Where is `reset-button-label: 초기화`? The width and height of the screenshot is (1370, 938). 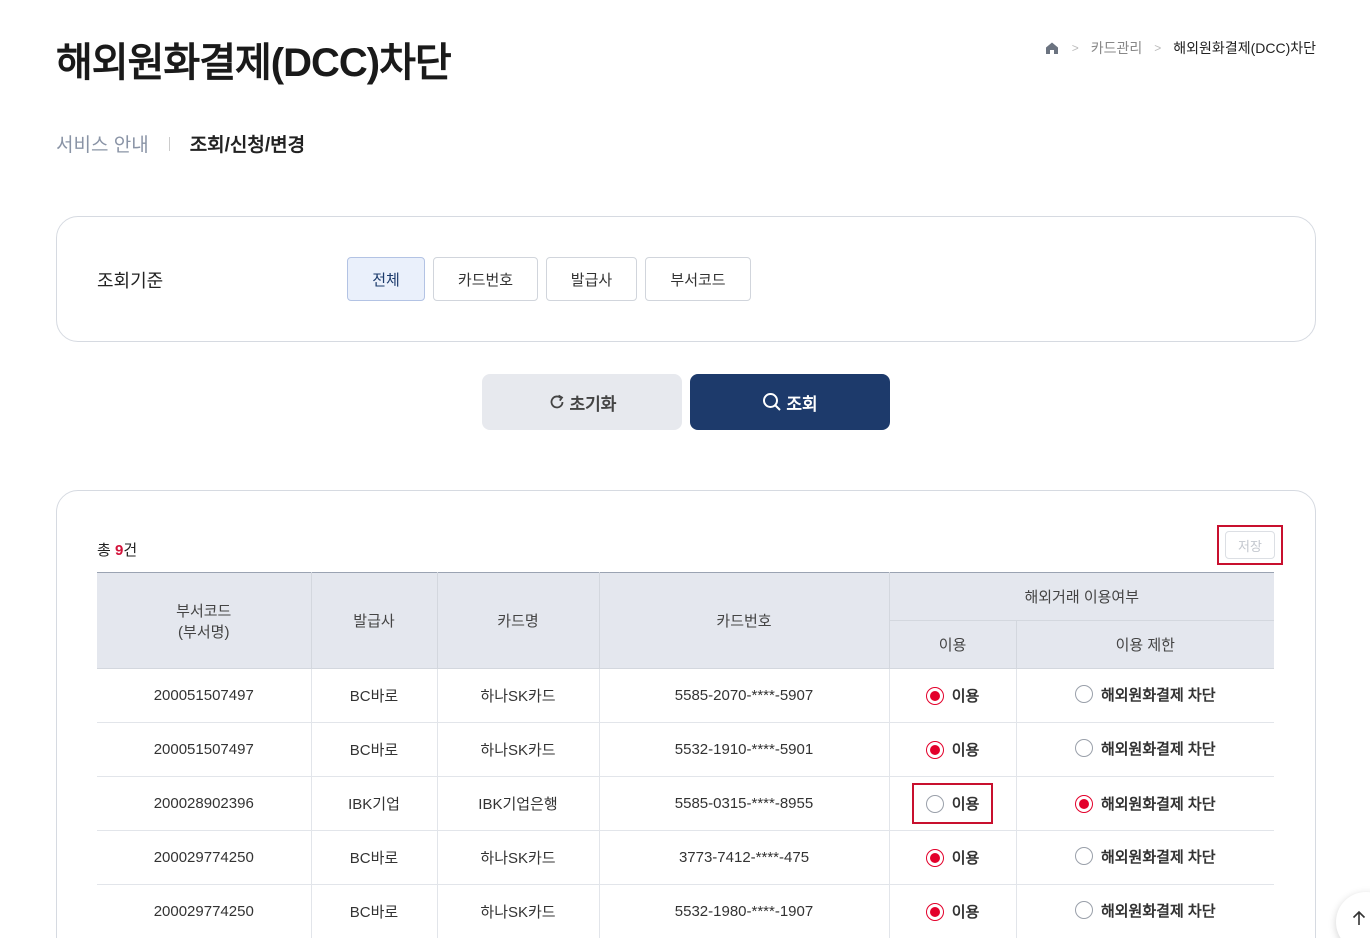 reset-button-label: 초기화 is located at coordinates (593, 404).